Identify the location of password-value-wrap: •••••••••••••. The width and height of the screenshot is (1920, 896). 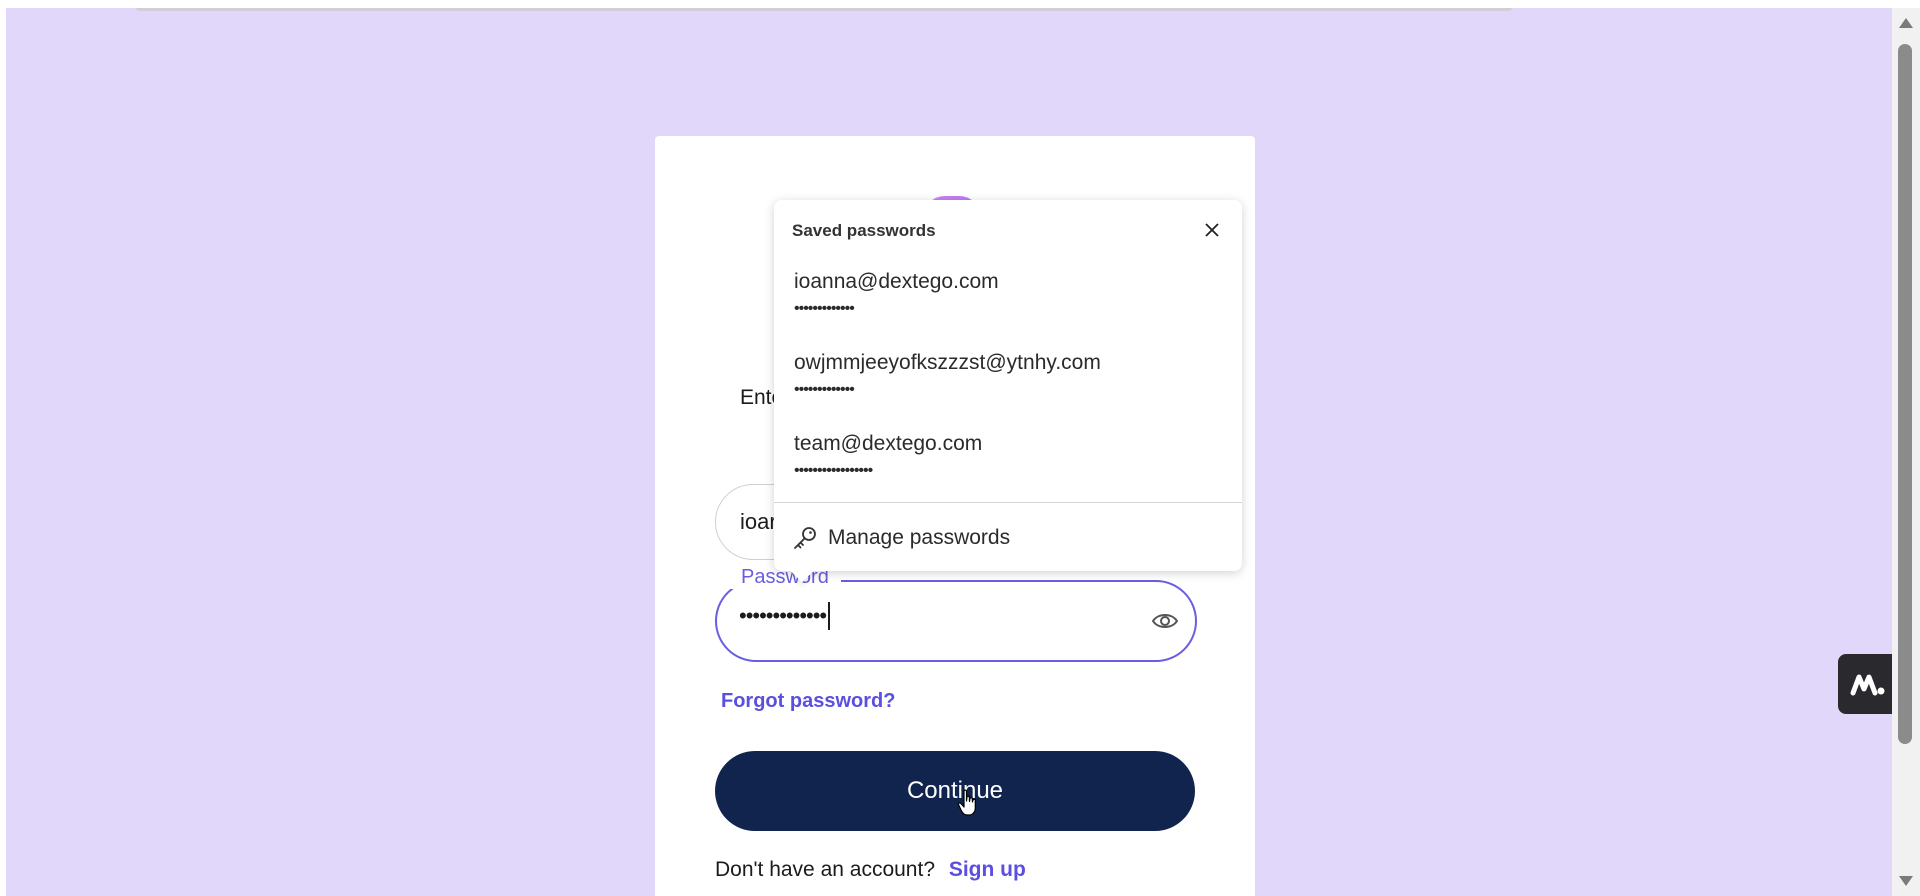
(785, 616).